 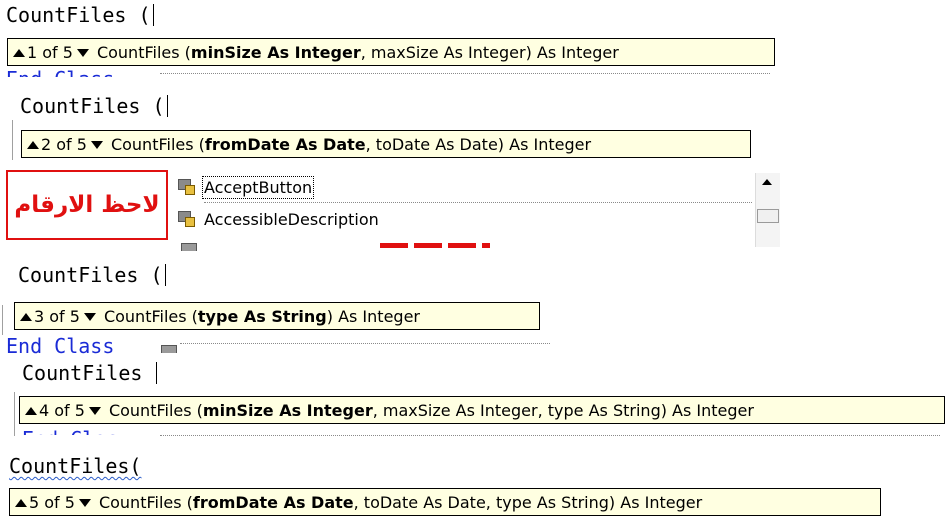 I want to click on overload-counter: 1 of 5, so click(x=50, y=52).